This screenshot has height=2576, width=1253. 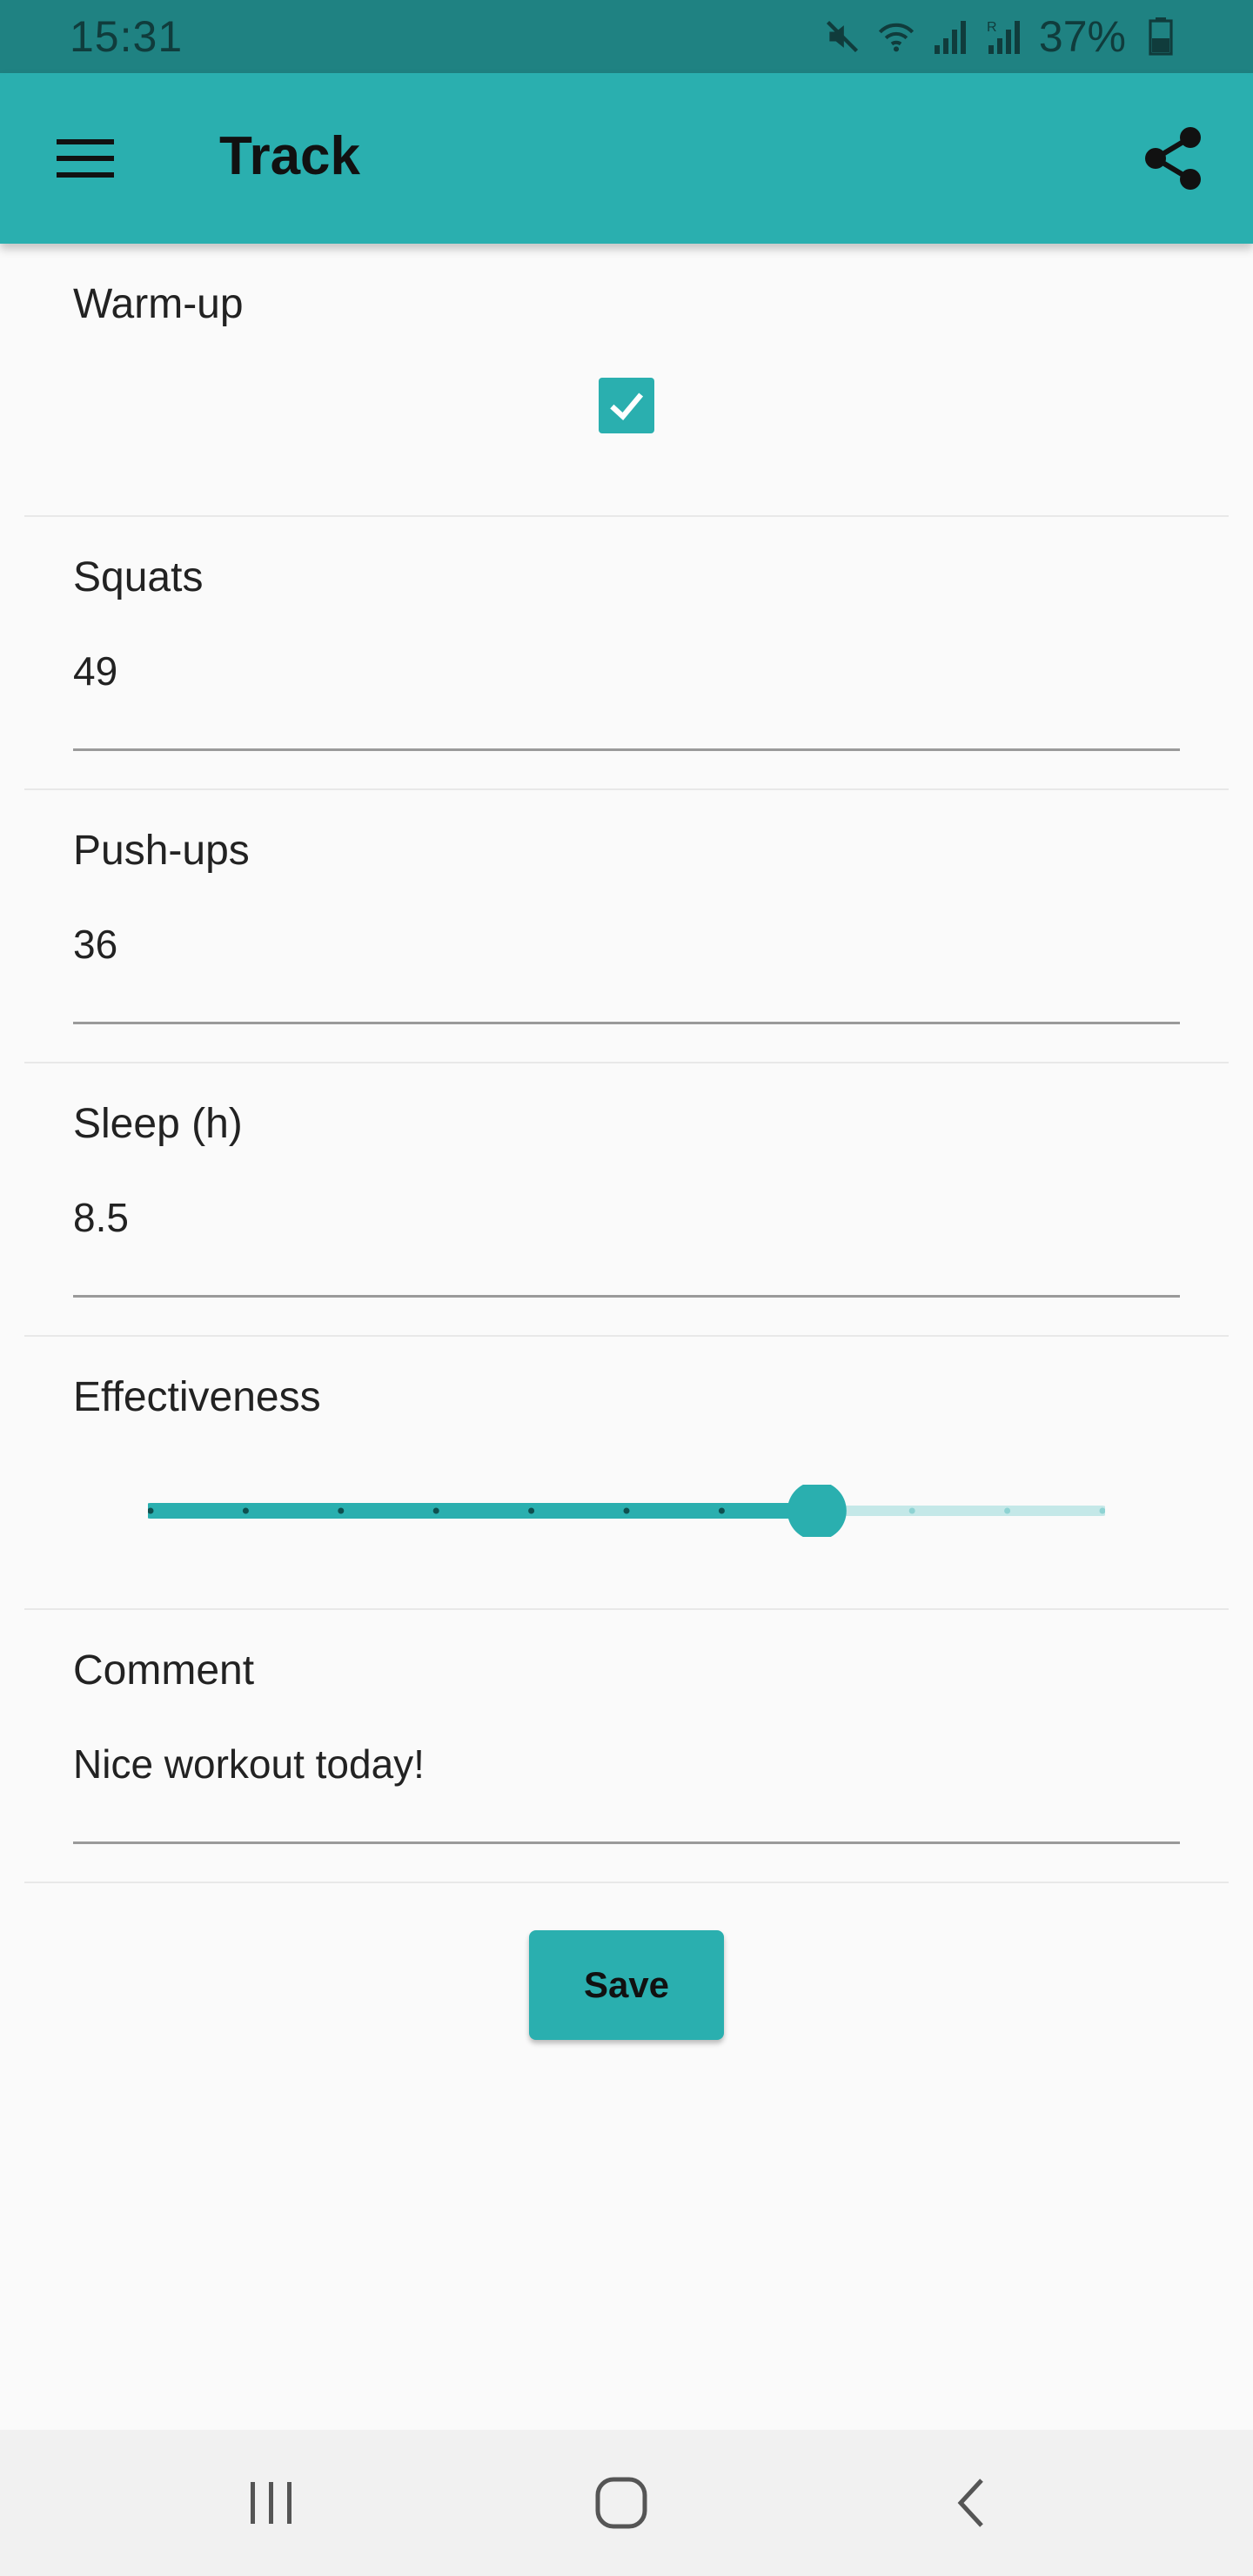 I want to click on effectiveness-label: Effectiveness, so click(x=197, y=1397).